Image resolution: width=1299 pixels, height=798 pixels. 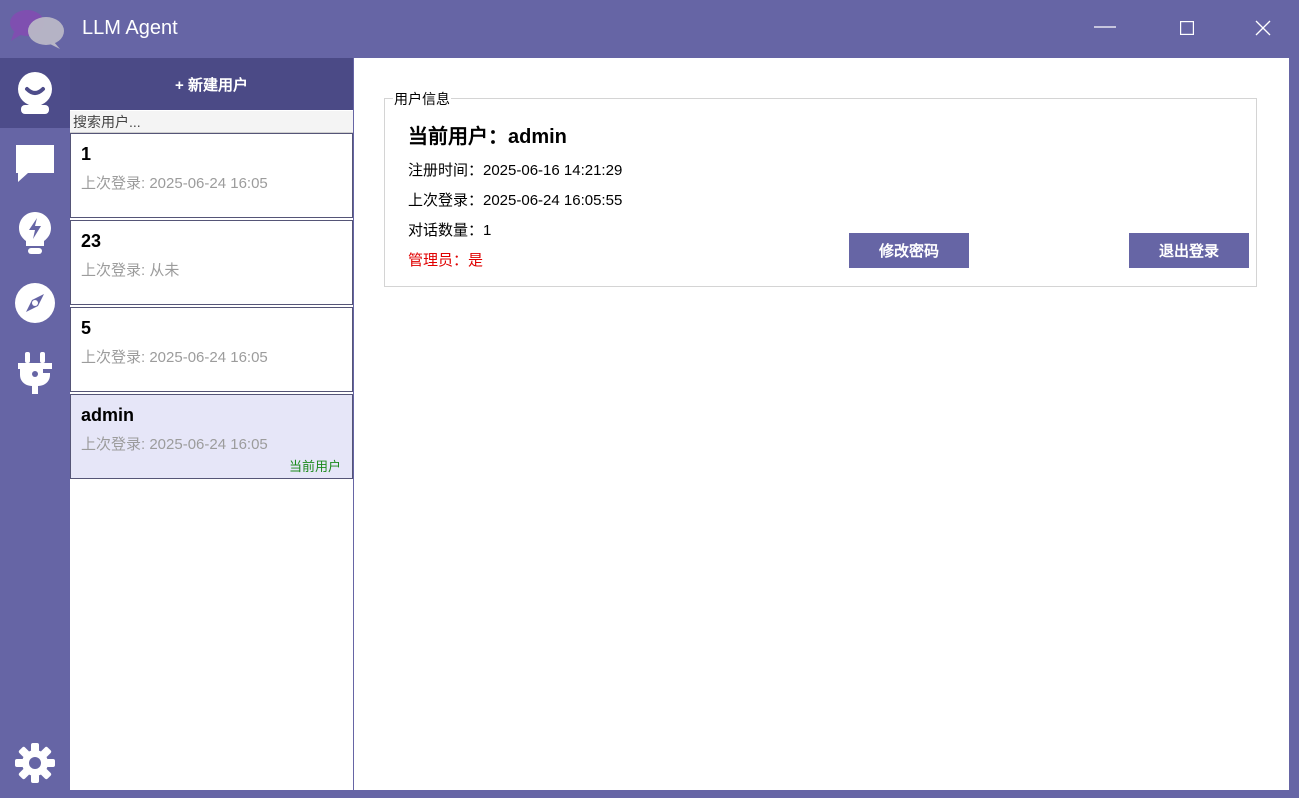 I want to click on user-info-group-title: 用户信息, so click(x=422, y=99).